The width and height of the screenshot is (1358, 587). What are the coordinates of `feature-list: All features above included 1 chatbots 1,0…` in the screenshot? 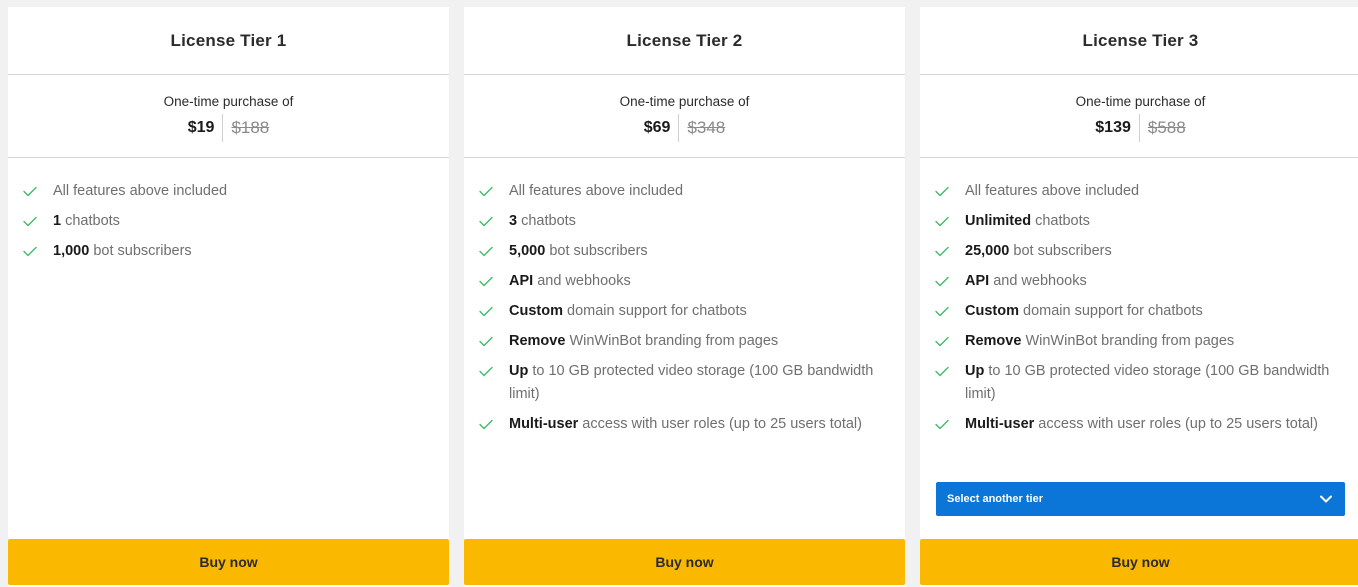 It's located at (228, 210).